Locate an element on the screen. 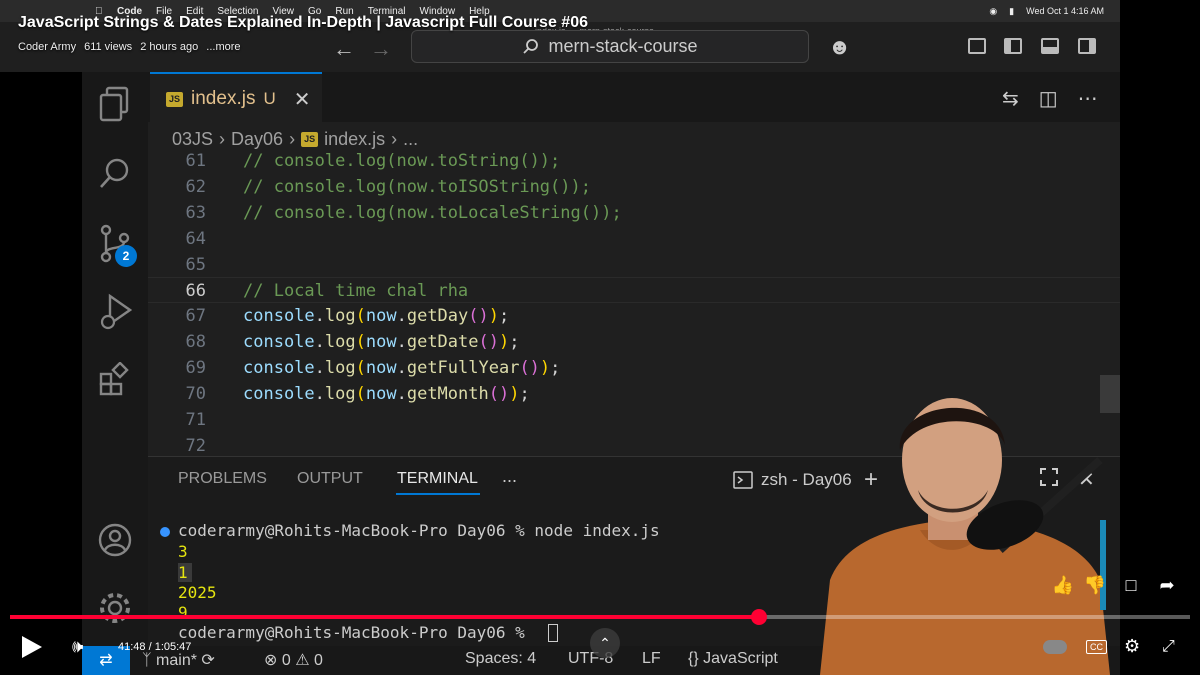 This screenshot has width=1200, height=675. run-debug-icon is located at coordinates (115, 316).